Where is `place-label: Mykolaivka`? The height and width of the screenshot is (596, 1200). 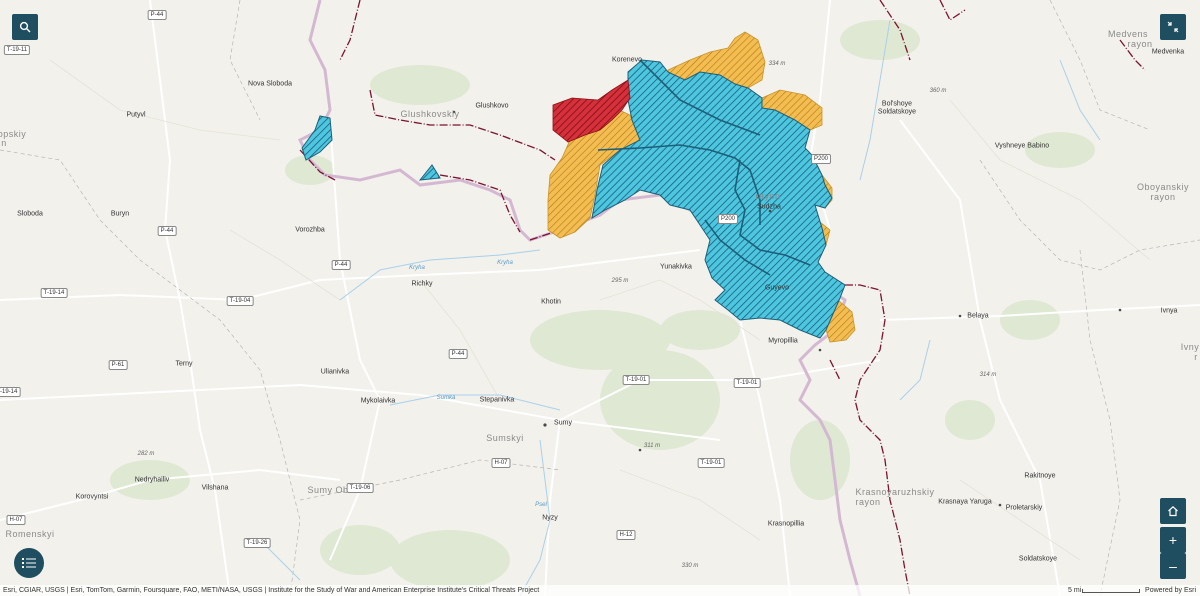
place-label: Mykolaivka is located at coordinates (378, 401).